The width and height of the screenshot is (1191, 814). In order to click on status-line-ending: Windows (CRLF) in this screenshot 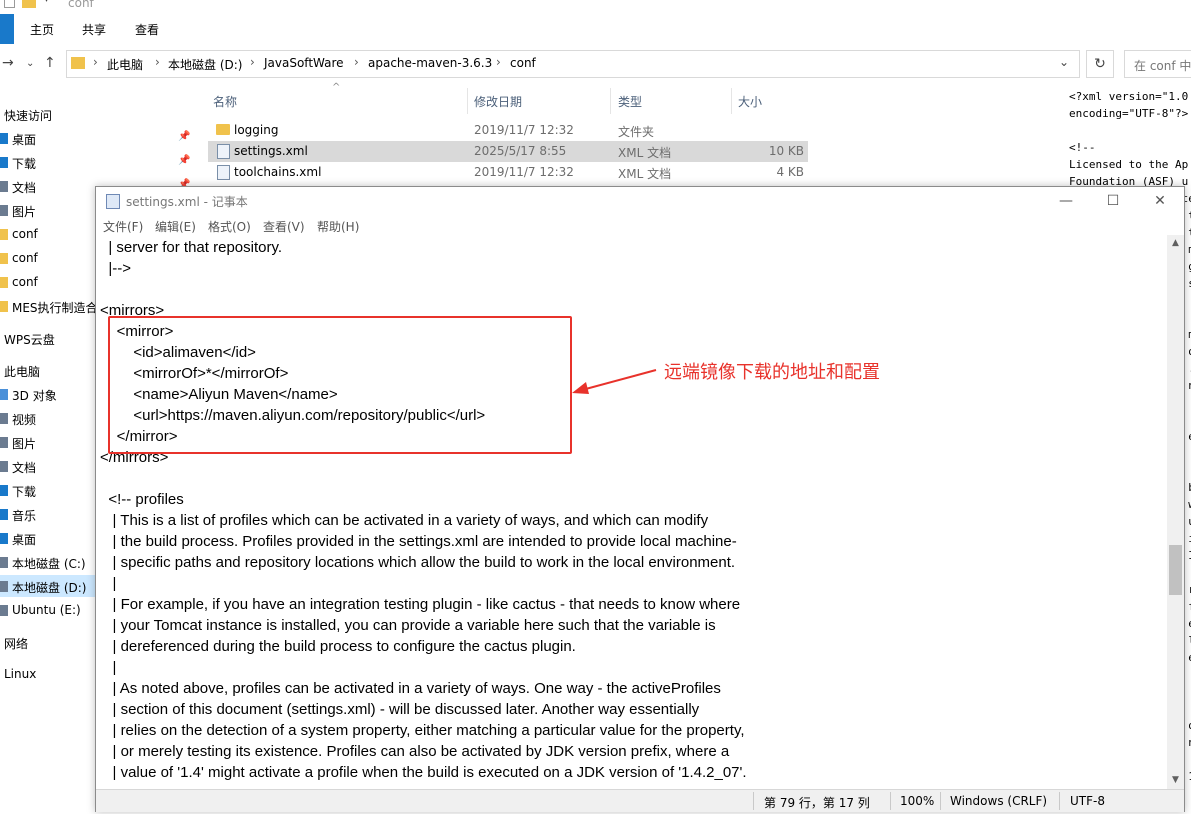, I will do `click(999, 801)`.